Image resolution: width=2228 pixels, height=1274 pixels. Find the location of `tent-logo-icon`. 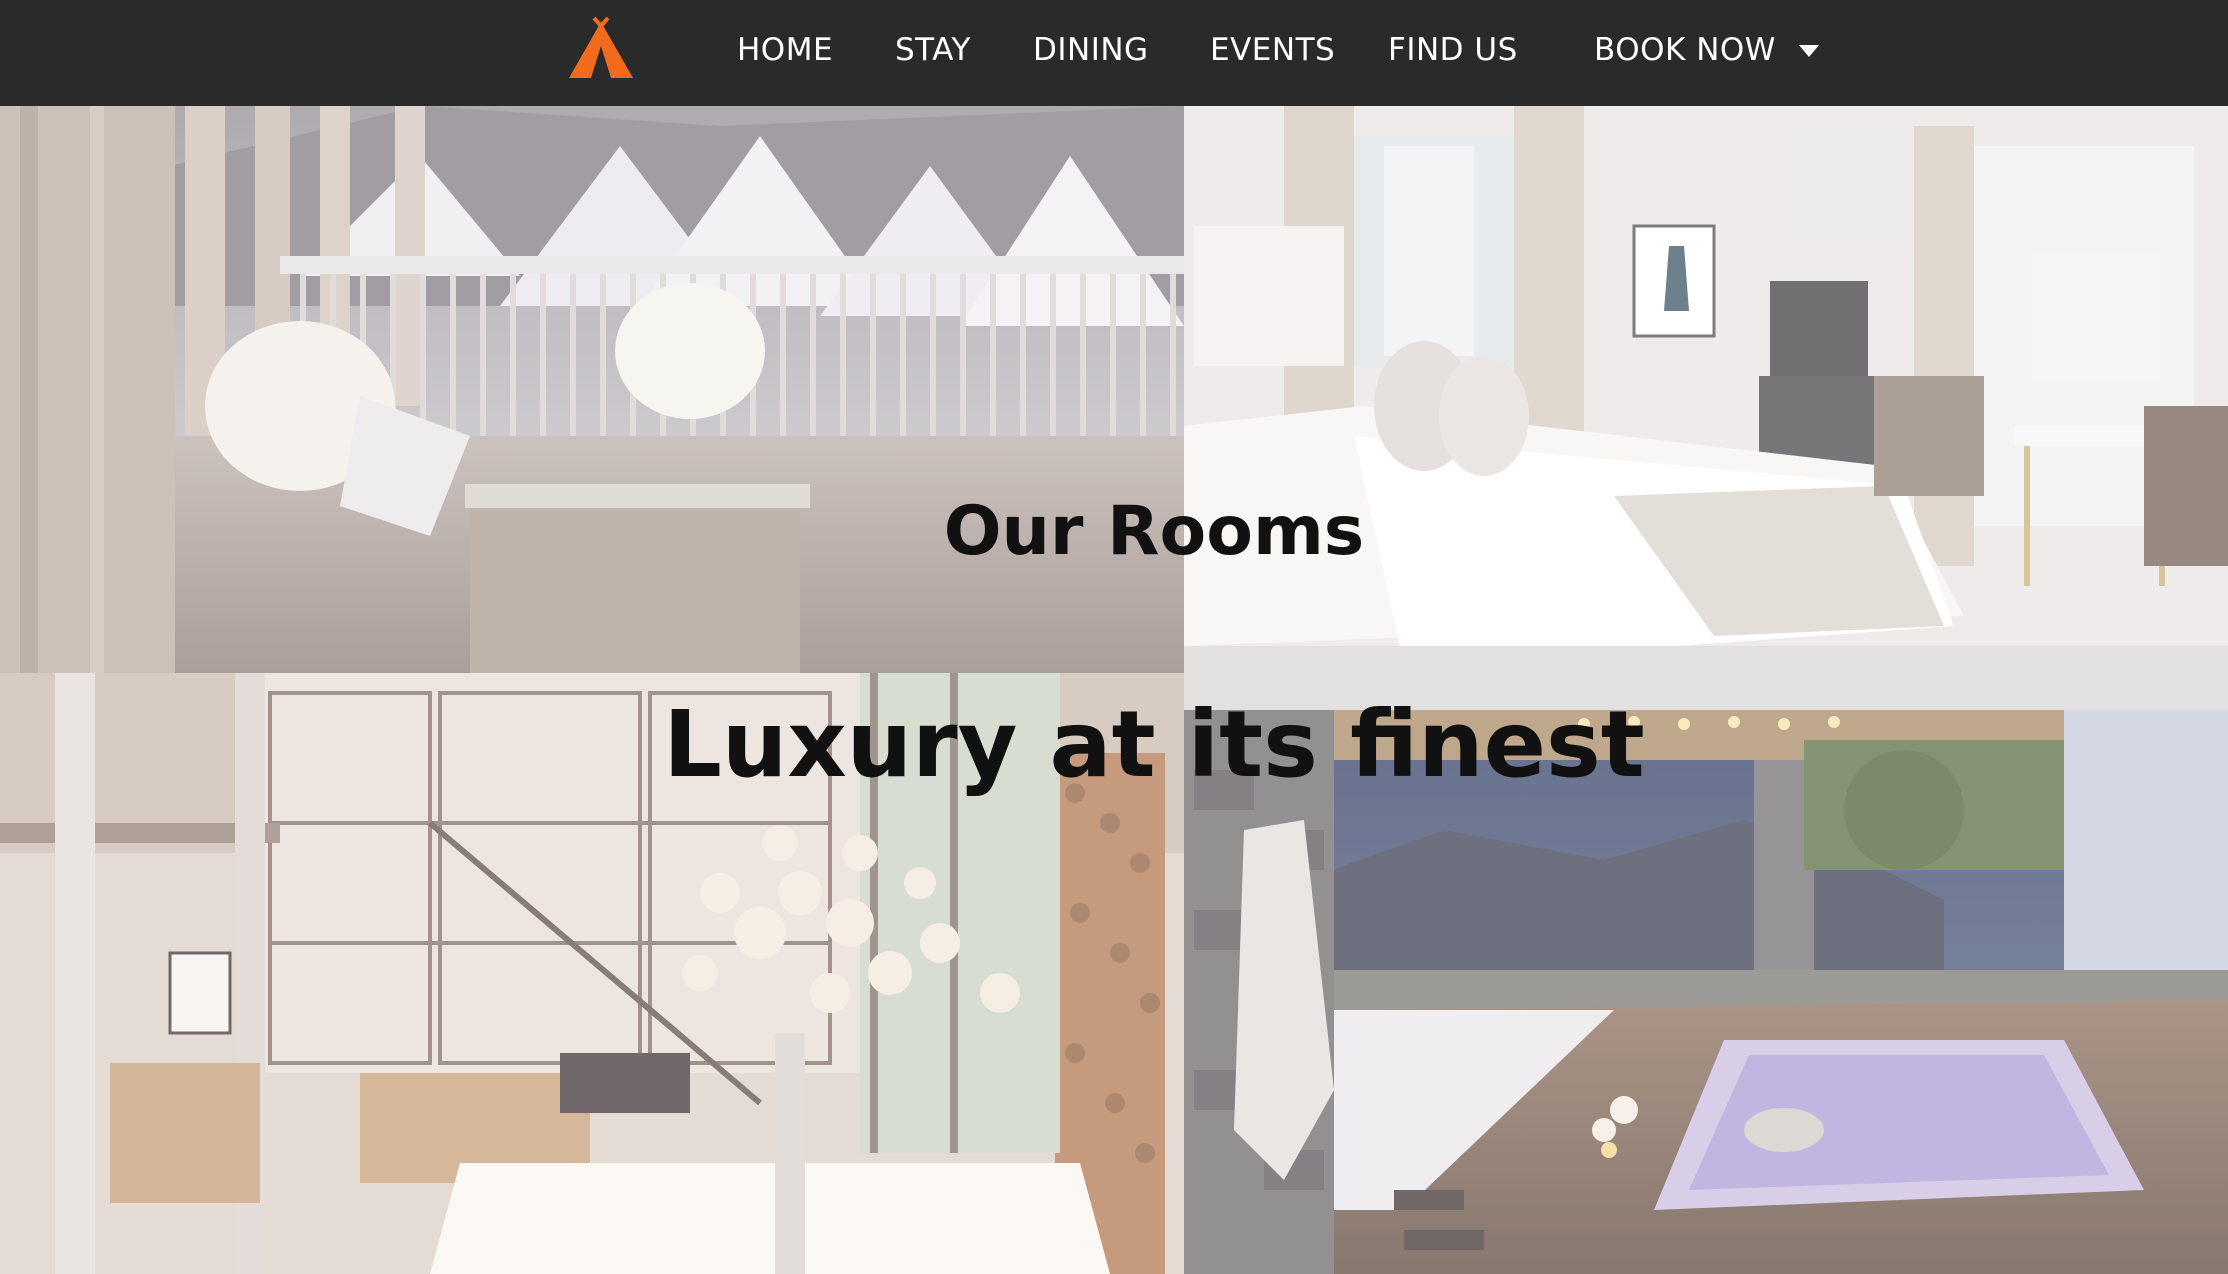

tent-logo-icon is located at coordinates (601, 49).